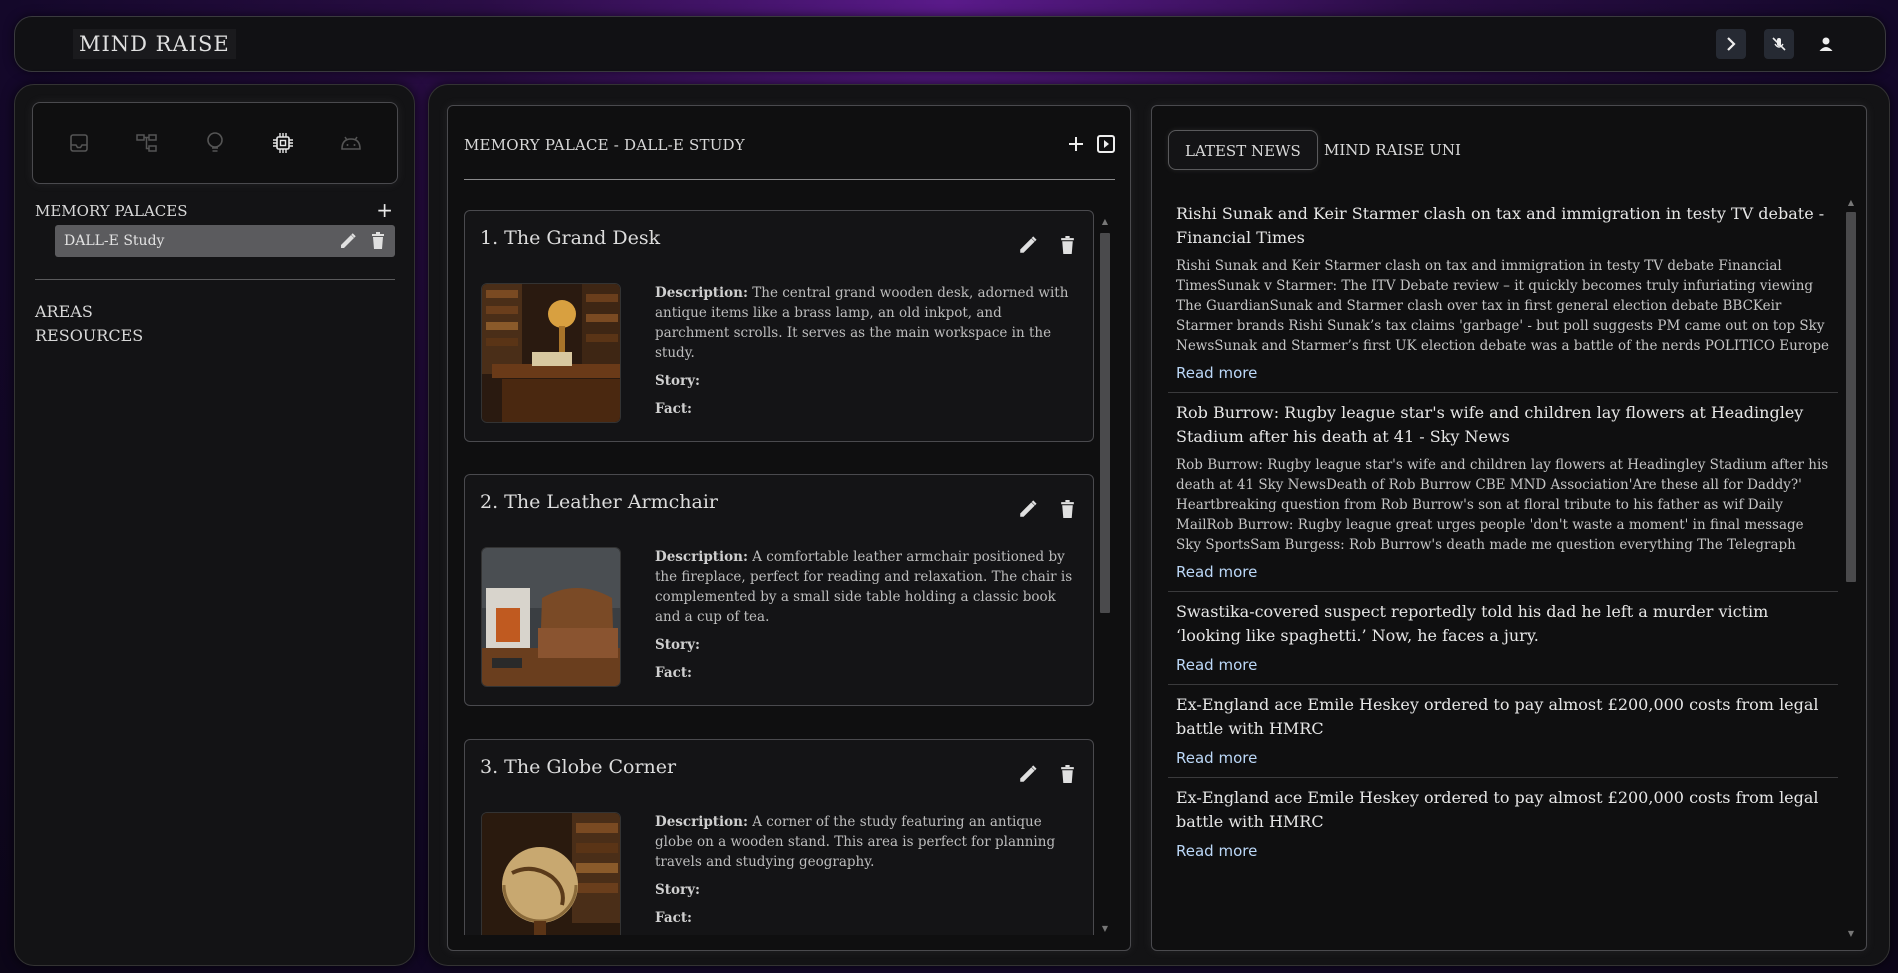 This screenshot has height=973, width=1898. I want to click on bulb-icon, so click(215, 143).